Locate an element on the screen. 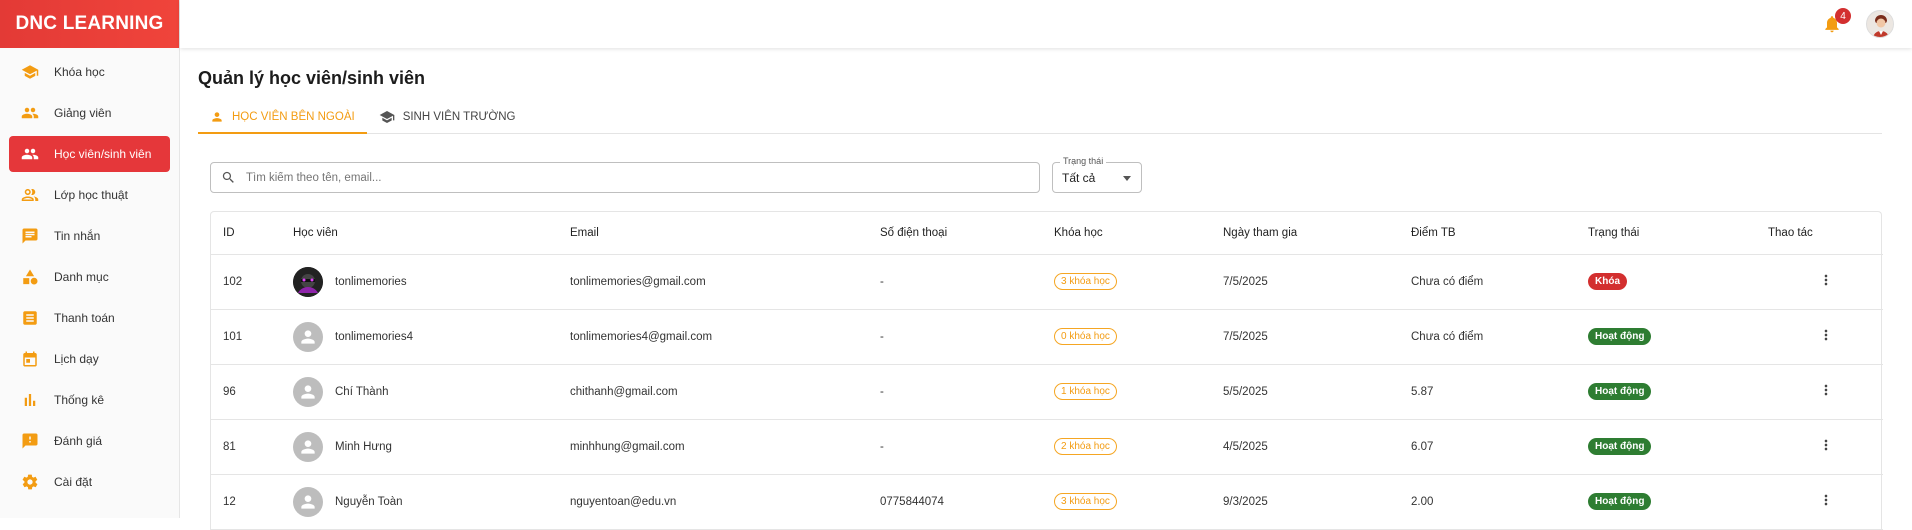  column-header: Học viên is located at coordinates (431, 233).